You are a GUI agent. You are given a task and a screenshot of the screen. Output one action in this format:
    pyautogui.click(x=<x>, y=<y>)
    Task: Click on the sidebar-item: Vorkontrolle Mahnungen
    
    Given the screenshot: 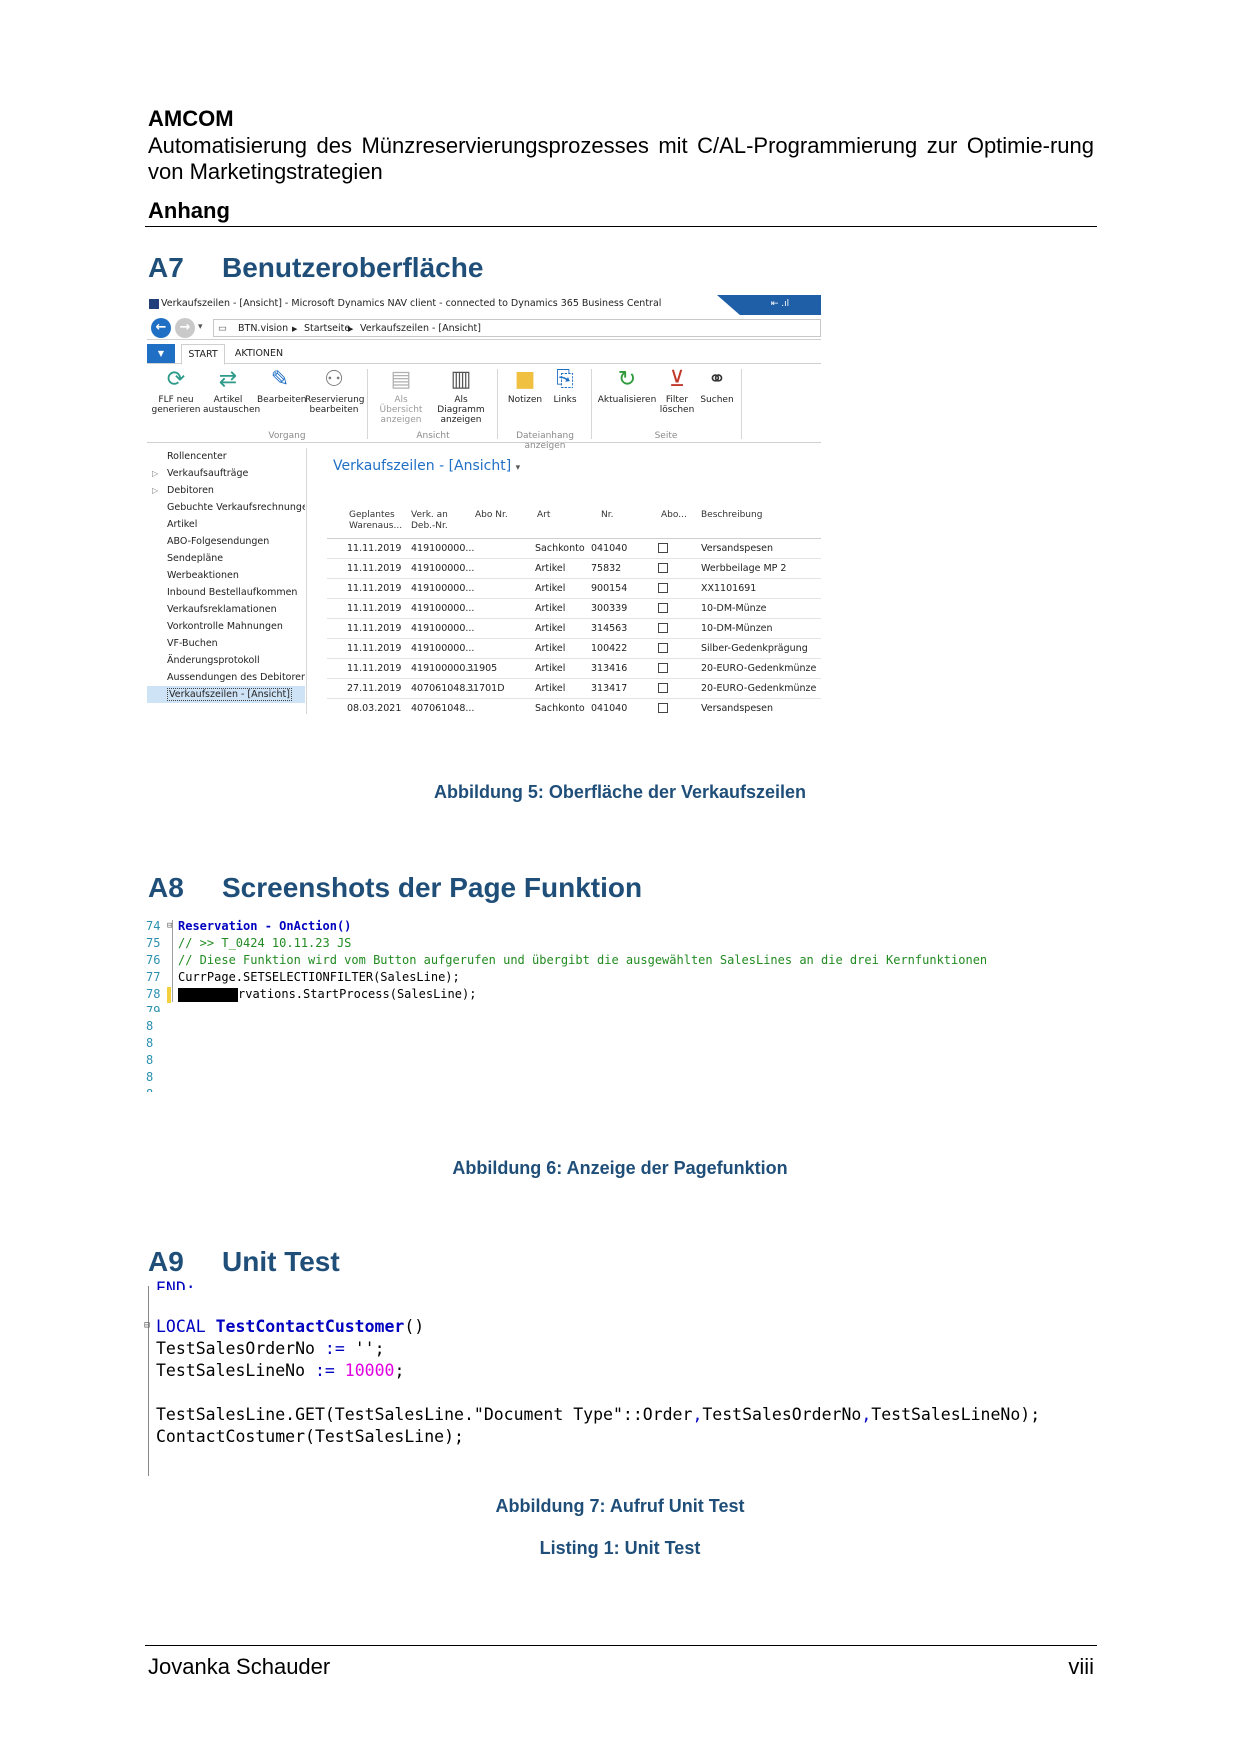 What is the action you would take?
    pyautogui.click(x=226, y=626)
    